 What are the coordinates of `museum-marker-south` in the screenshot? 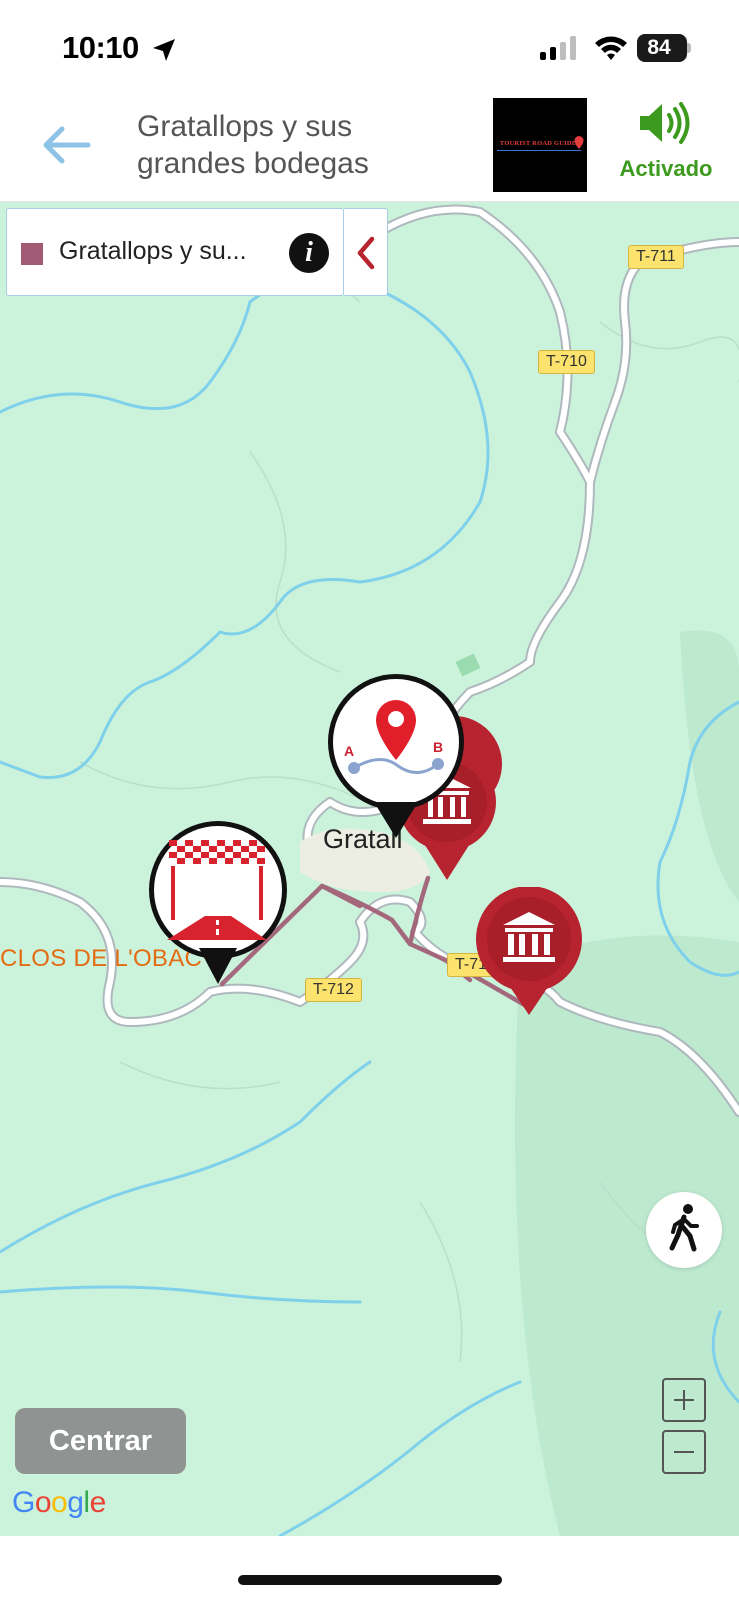 It's located at (530, 955).